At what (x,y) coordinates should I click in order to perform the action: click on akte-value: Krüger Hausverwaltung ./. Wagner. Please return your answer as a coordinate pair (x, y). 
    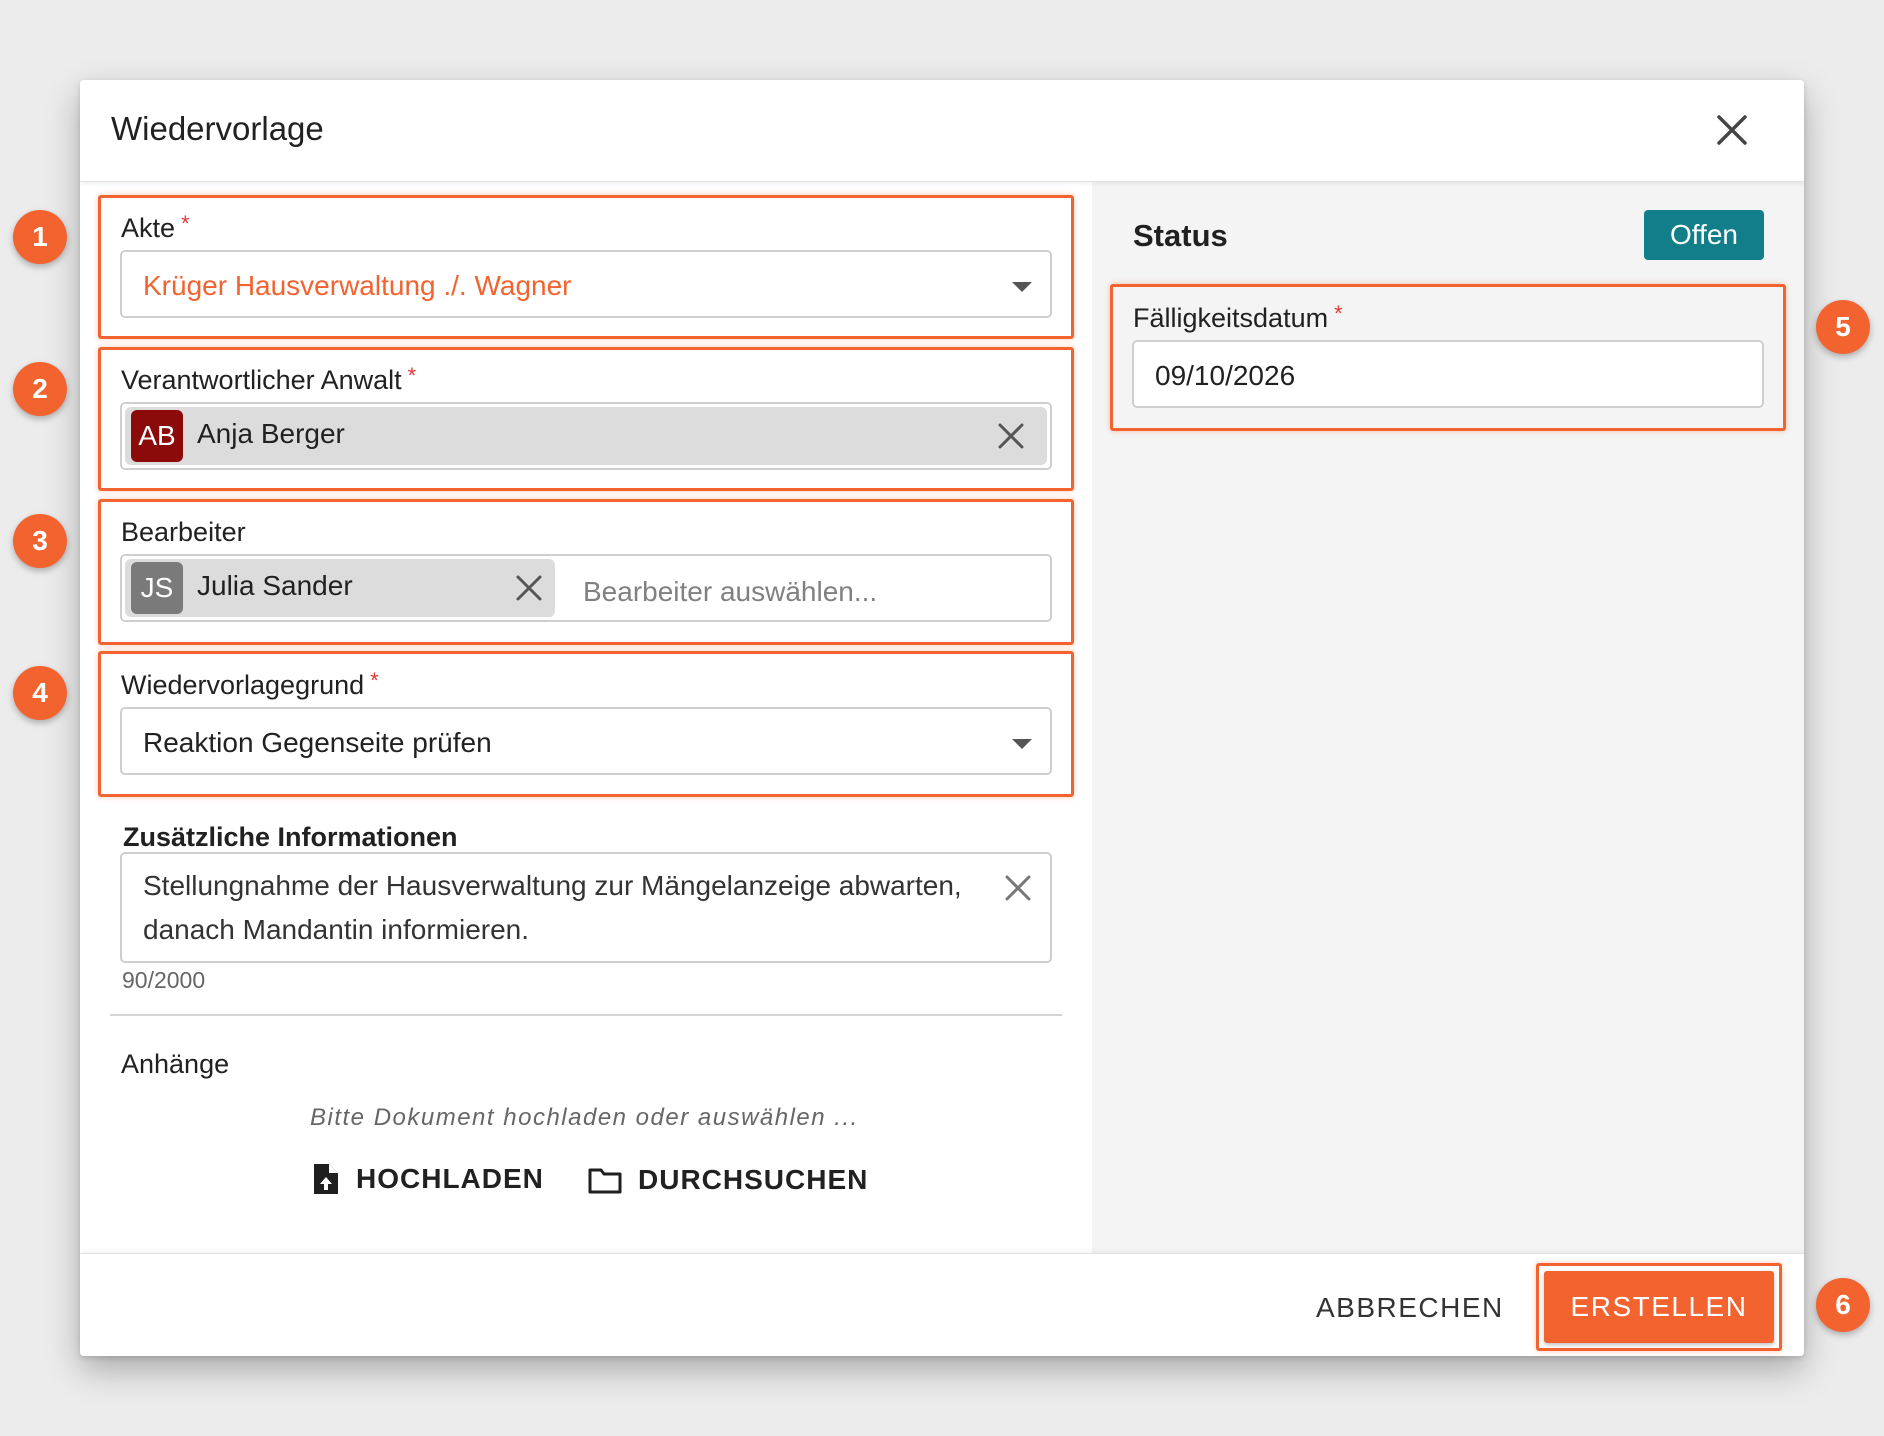
    Looking at the image, I should click on (357, 285).